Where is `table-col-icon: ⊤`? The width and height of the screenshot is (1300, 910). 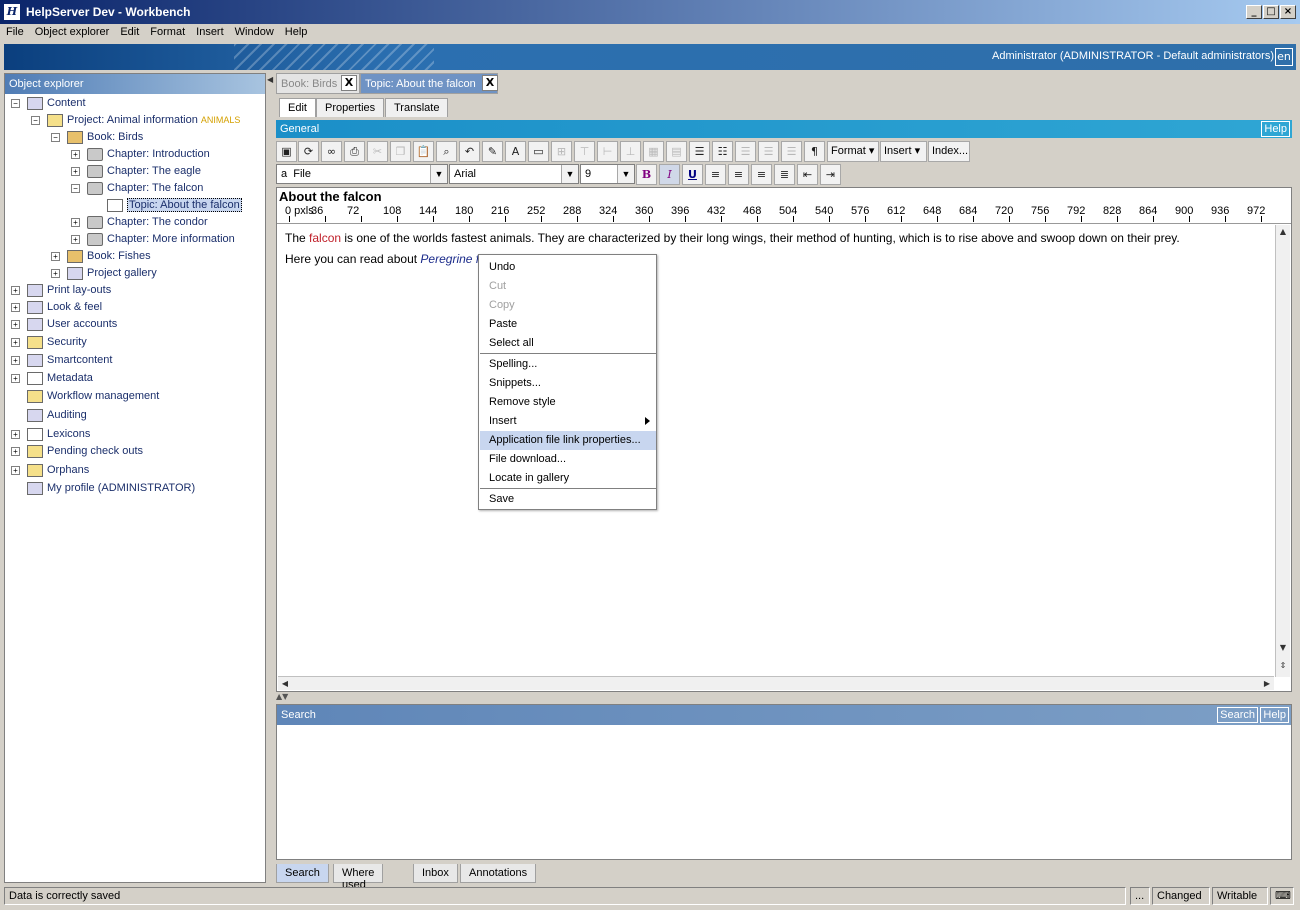
table-col-icon: ⊤ is located at coordinates (584, 151).